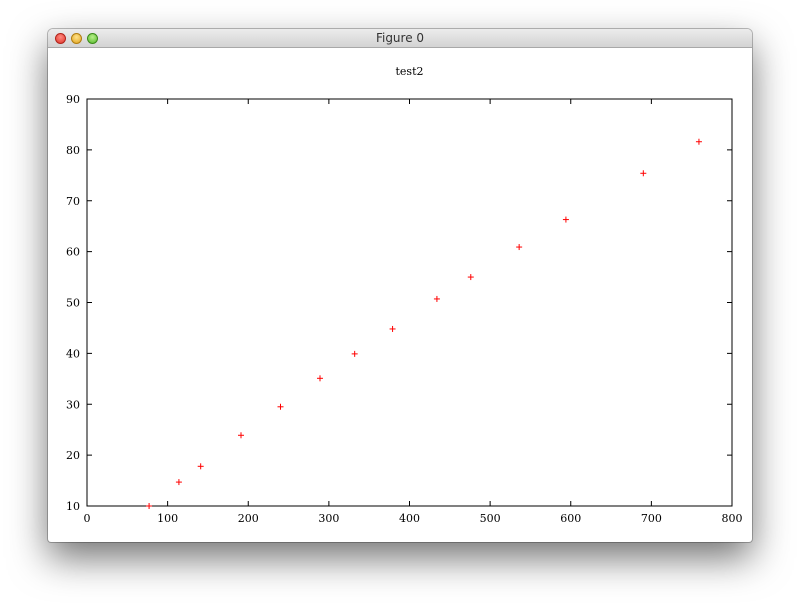 The width and height of the screenshot is (800, 608). Describe the element at coordinates (409, 518) in the screenshot. I see `x-tick-label: 400` at that location.